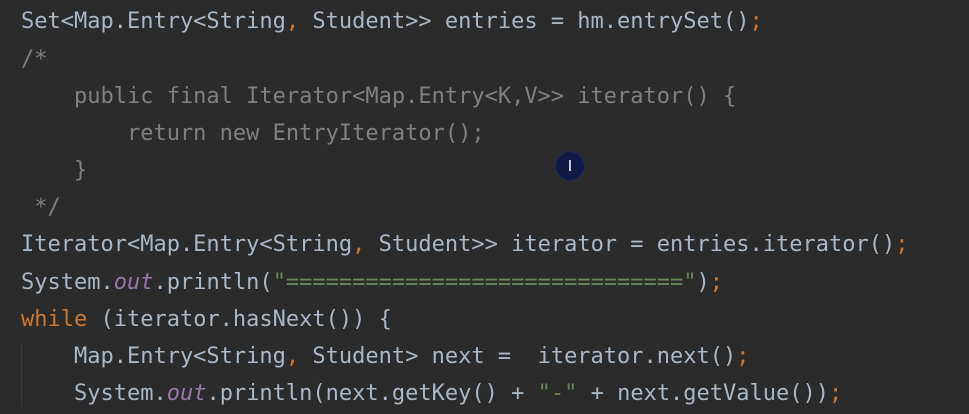 This screenshot has height=414, width=969. I want to click on code-token: + next.getValue()), so click(703, 393).